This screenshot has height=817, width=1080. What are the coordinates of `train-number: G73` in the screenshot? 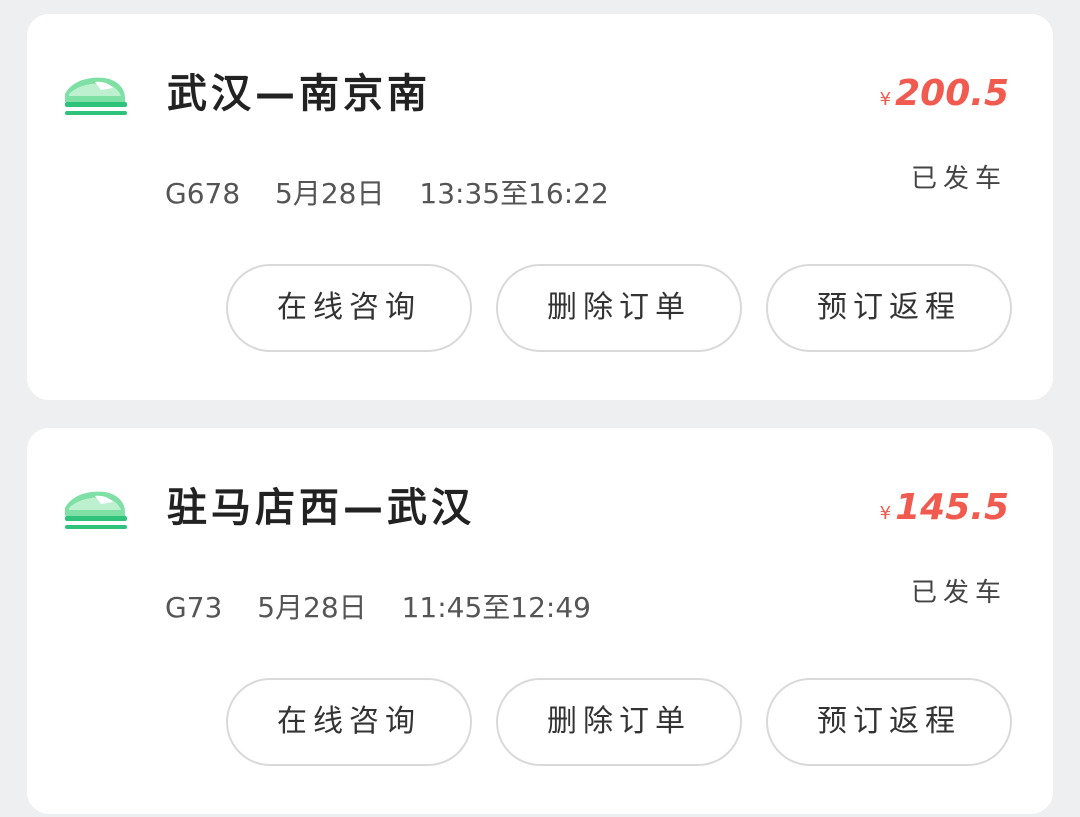 It's located at (194, 607).